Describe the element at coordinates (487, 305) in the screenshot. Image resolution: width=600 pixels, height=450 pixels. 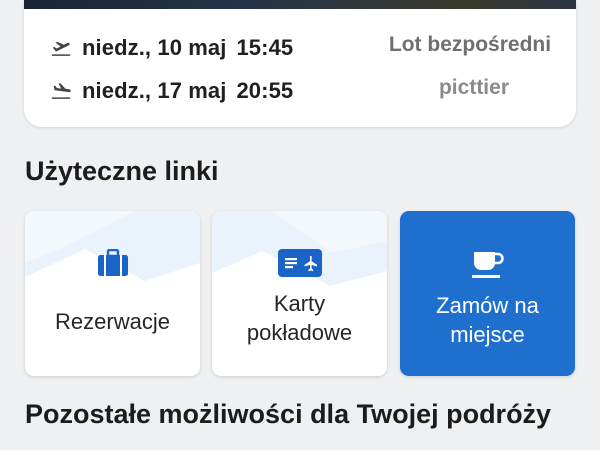
I see `order-to-seat-label-line1: Zamów na` at that location.